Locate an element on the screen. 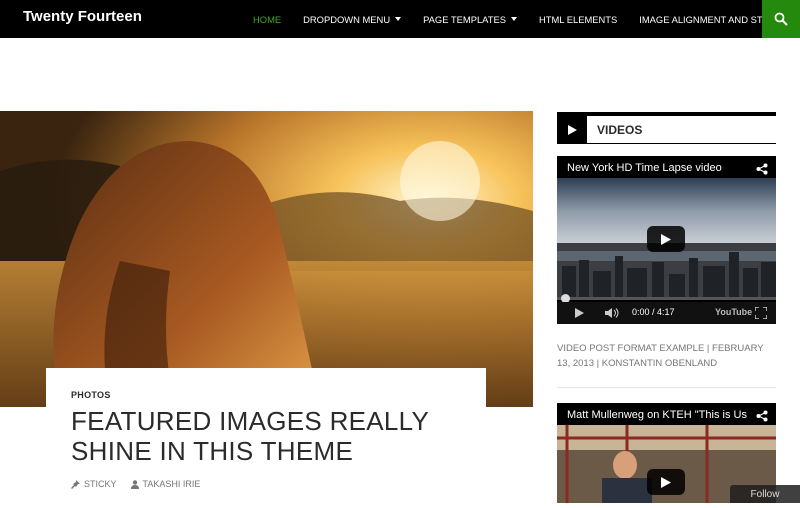 Image resolution: width=800 pixels, height=508 pixels. nav-label: HOME is located at coordinates (267, 19).